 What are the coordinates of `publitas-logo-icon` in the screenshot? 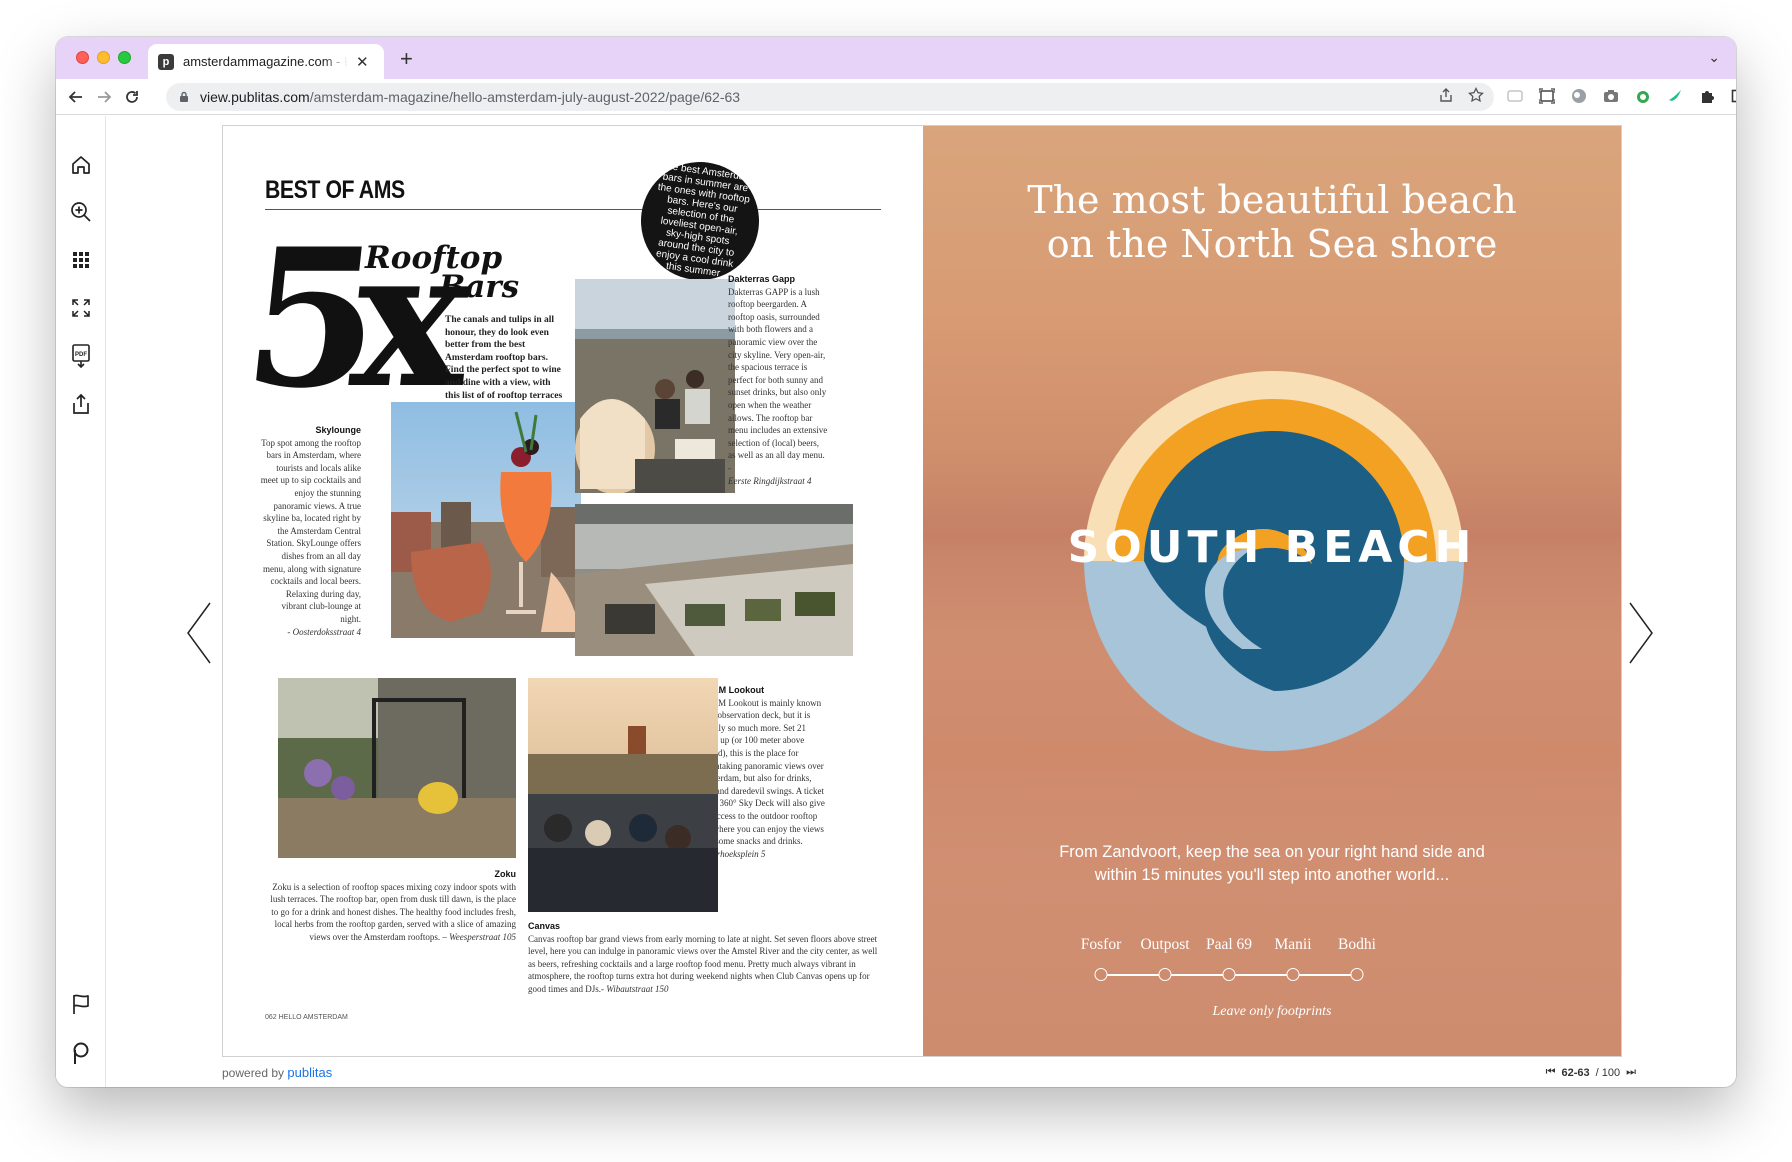 It's located at (81, 1053).